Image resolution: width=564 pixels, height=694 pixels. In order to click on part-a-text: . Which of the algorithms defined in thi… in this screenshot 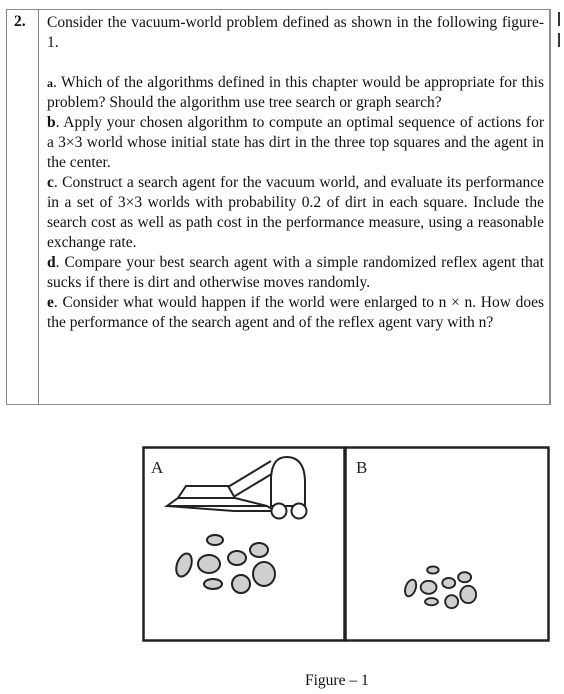, I will do `click(295, 92)`.